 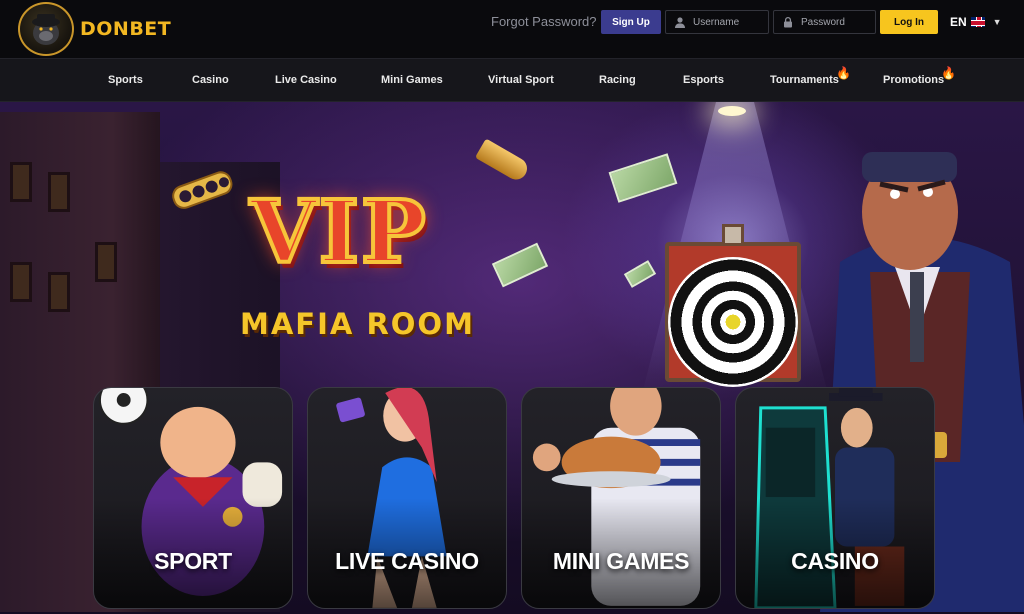 I want to click on category-card-live-casino: LIVE CASINO, so click(x=407, y=498).